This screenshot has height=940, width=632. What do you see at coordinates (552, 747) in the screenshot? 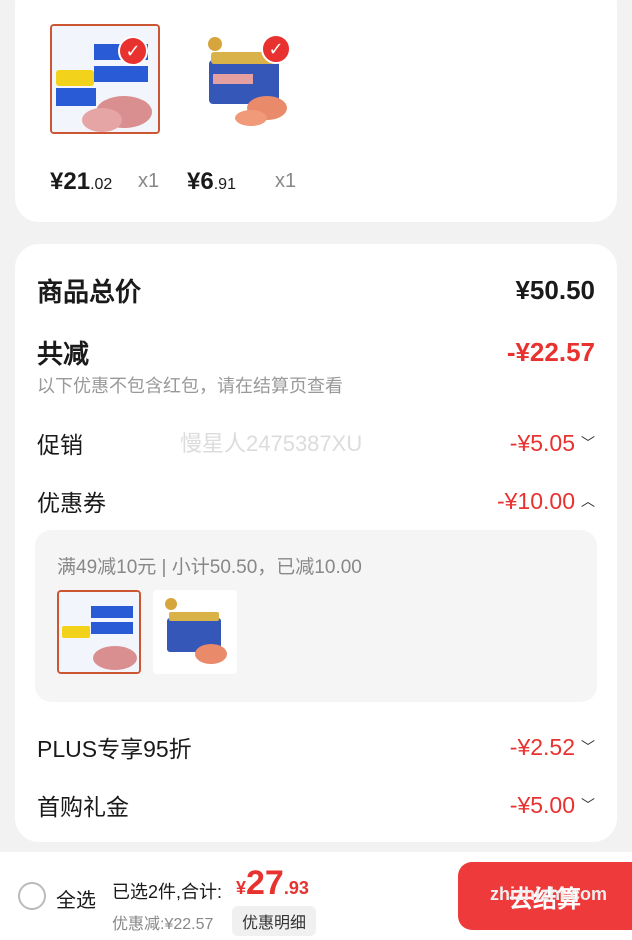
I see `plus-value: -¥2.52 ﹀` at bounding box center [552, 747].